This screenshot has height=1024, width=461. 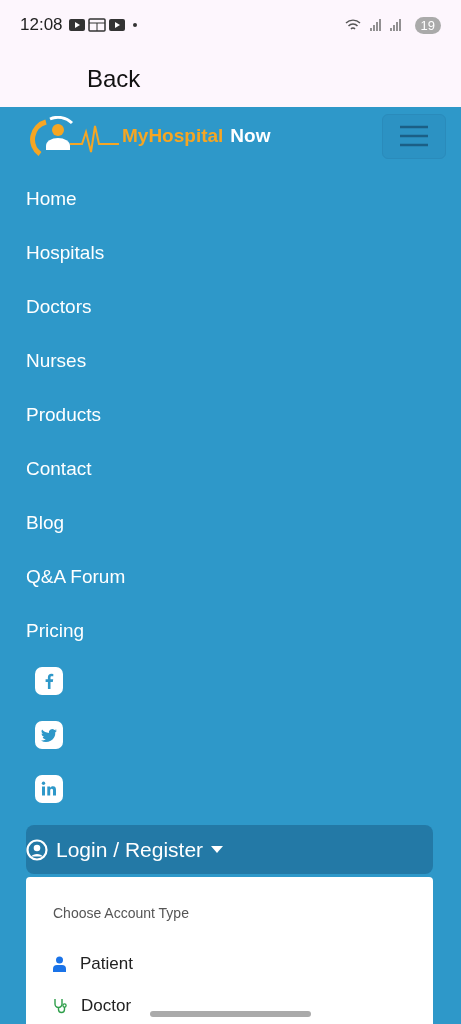 I want to click on brand-name: MyHospital, so click(x=173, y=136).